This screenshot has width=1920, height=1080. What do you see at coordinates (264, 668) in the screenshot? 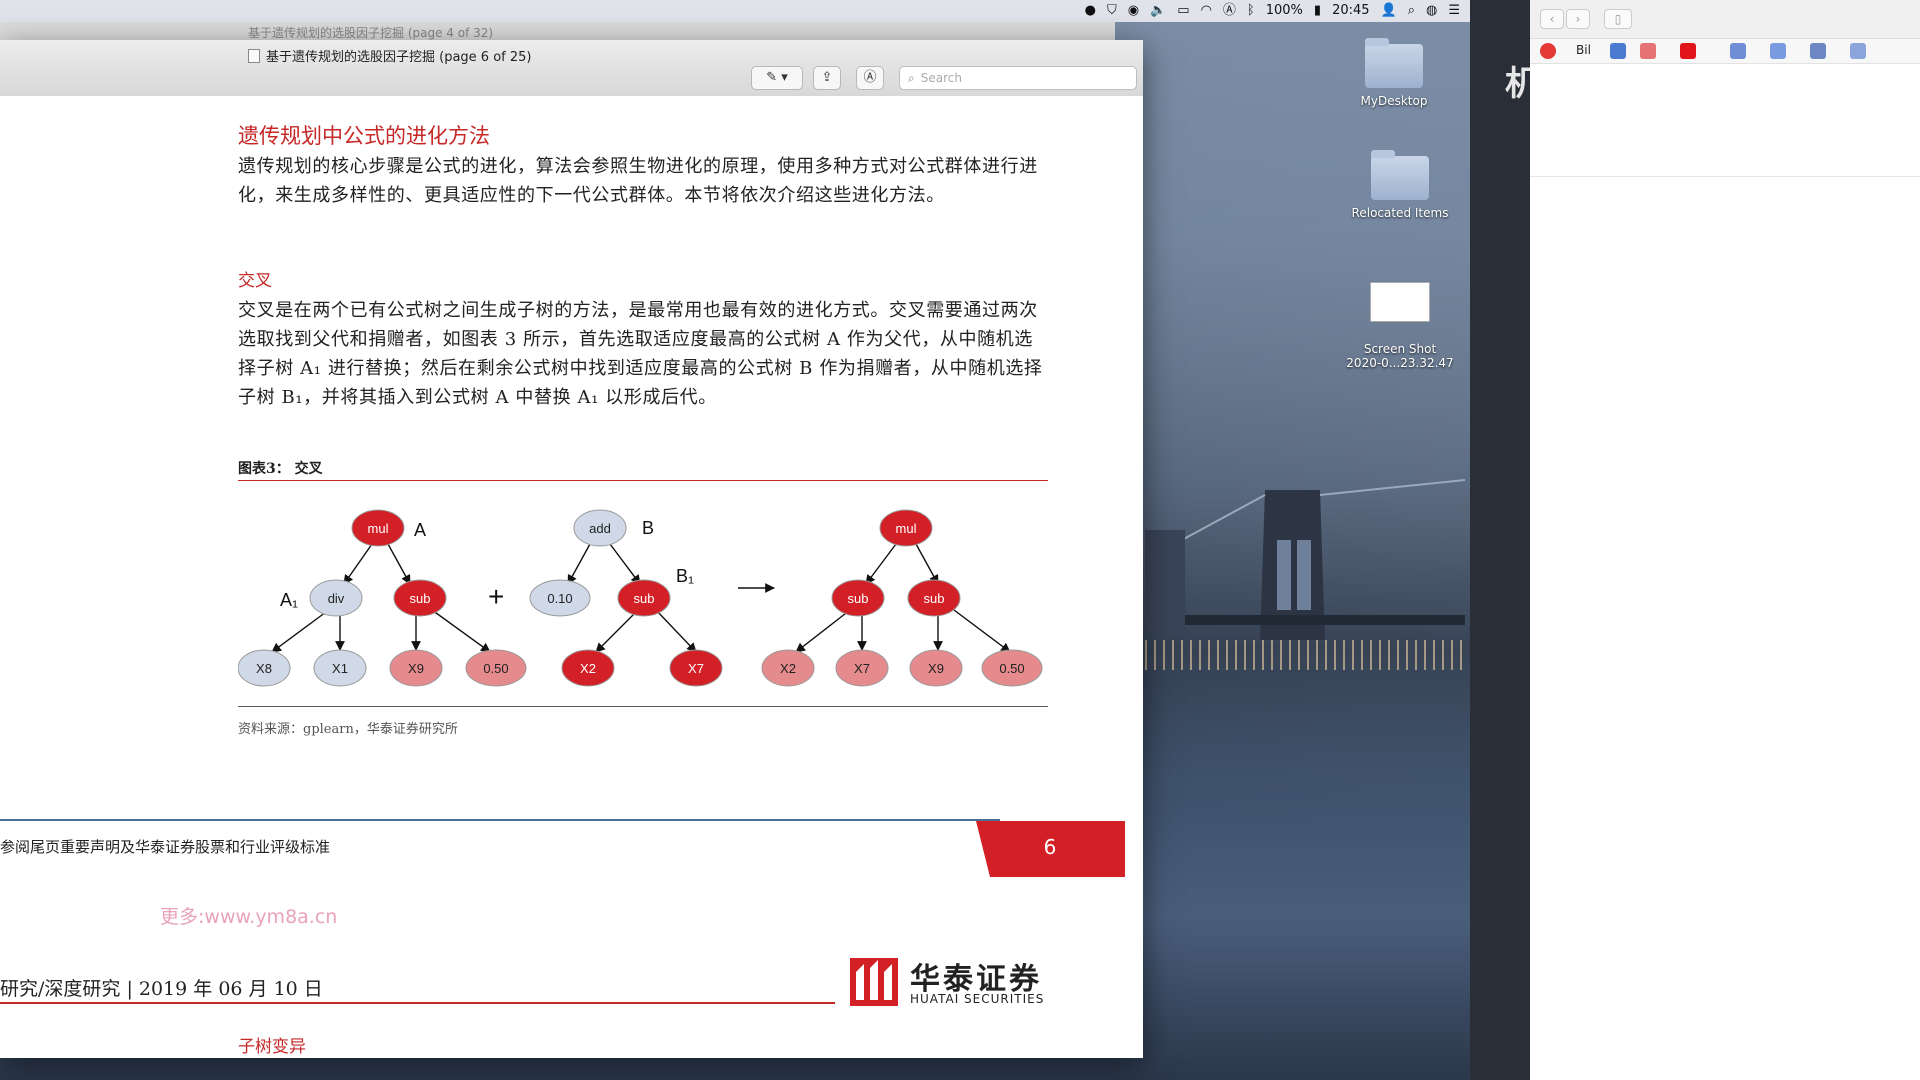
I see `node-a-ll-label: X8` at bounding box center [264, 668].